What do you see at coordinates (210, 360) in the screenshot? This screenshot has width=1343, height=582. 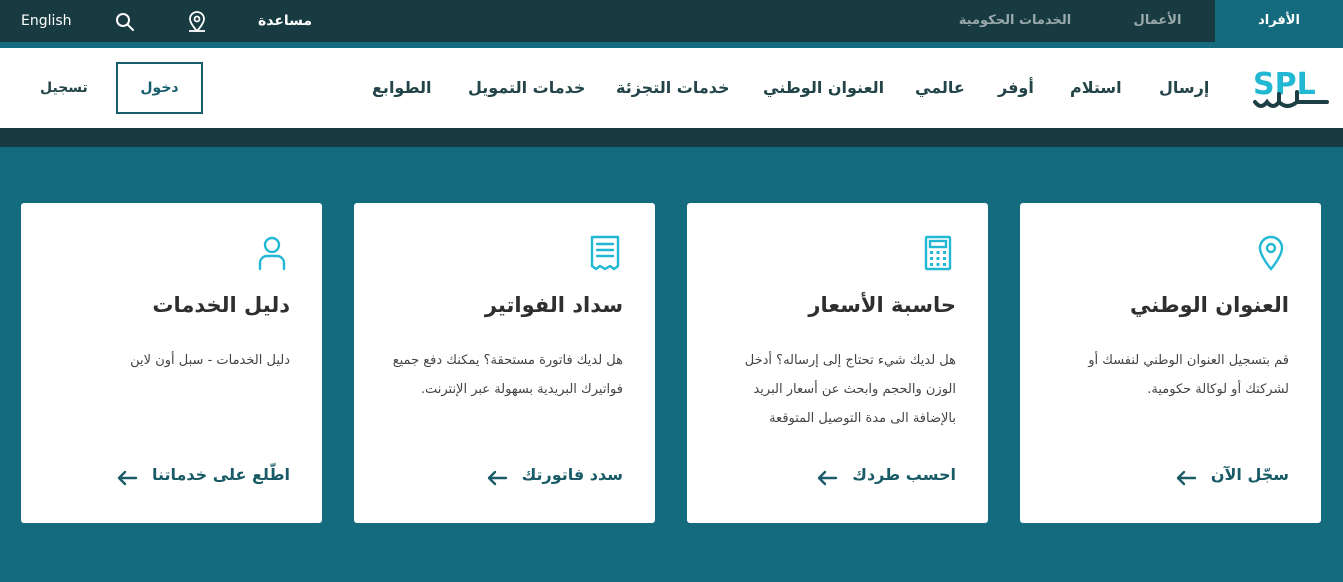 I see `card-description: دليل الخدمات - سبل أون لاين` at bounding box center [210, 360].